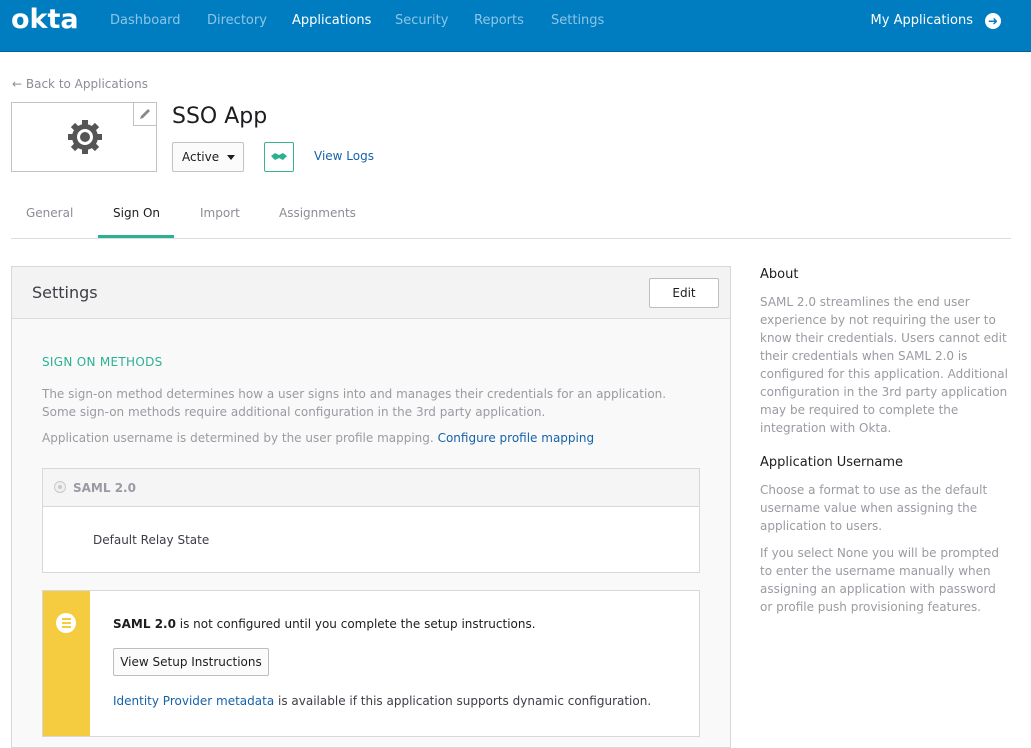  What do you see at coordinates (193, 701) in the screenshot?
I see `identity-provider-metadata-link: Identity Provider metadata` at bounding box center [193, 701].